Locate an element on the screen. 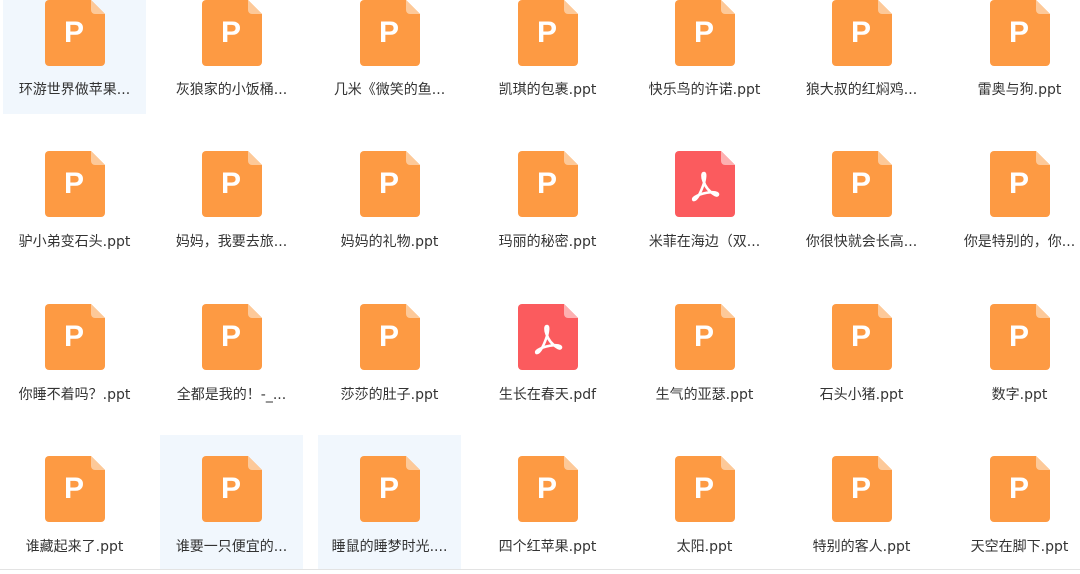 The width and height of the screenshot is (1080, 574). file-name: 莎莎的肚子.ppt is located at coordinates (389, 395).